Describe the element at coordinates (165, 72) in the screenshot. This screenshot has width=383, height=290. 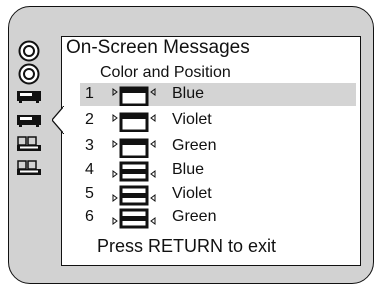
I see `menu-subtitle: Color and Position` at that location.